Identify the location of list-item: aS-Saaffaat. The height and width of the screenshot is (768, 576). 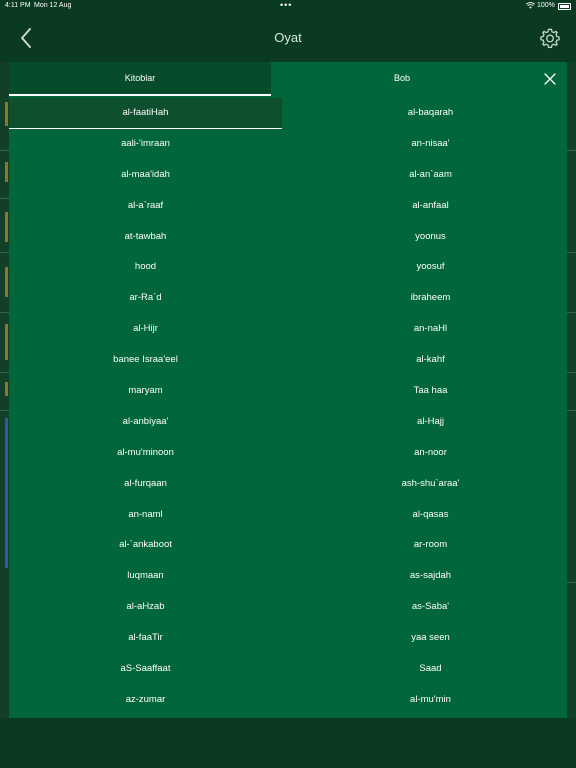
(145, 669).